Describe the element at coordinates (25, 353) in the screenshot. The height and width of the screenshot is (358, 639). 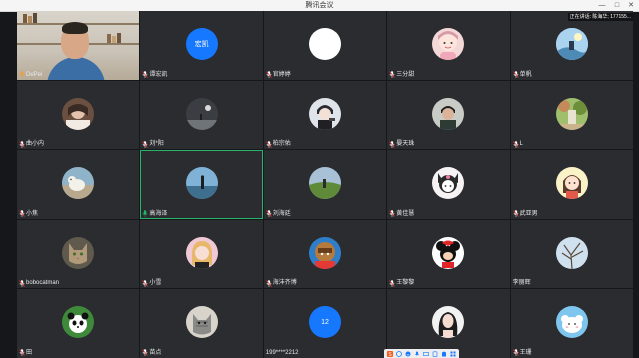
I see `participant-name: 田` at that location.